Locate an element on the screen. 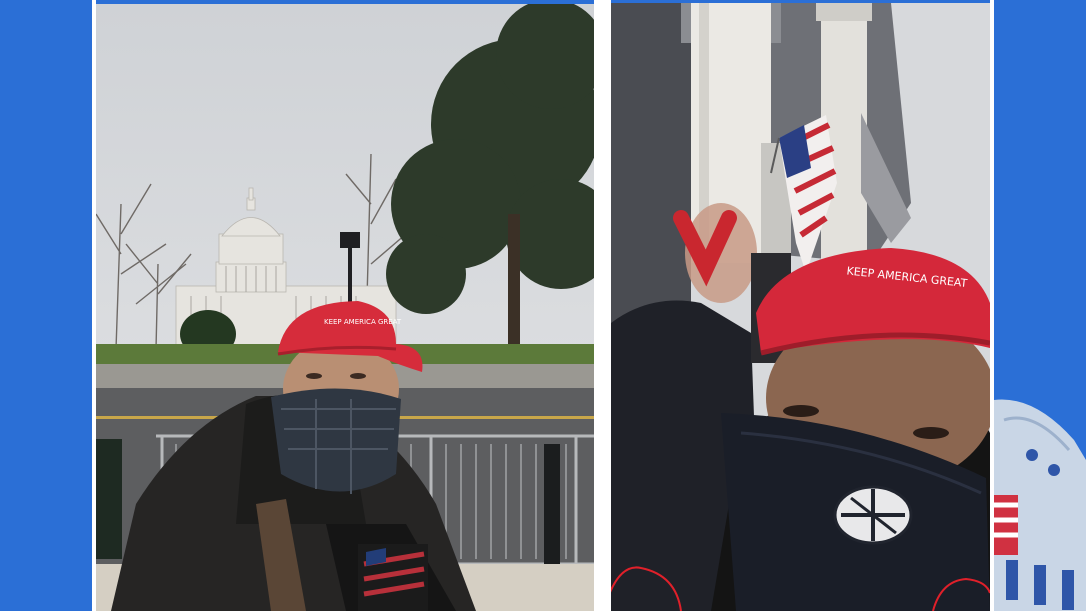 This screenshot has width=1086, height=611. white-divider-center is located at coordinates (602, 305).